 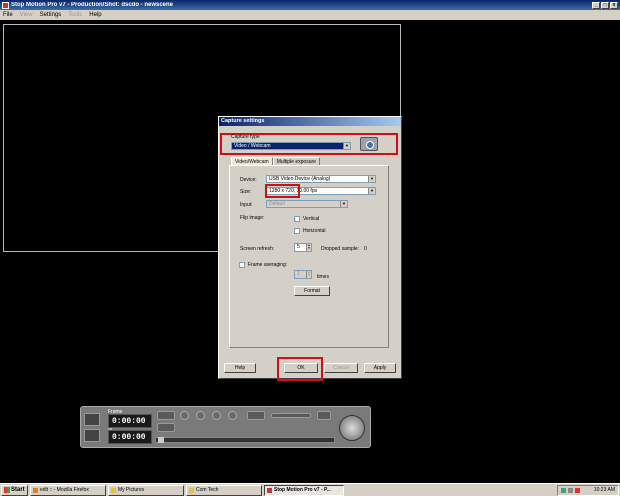 I want to click on total-frame-time: 0:00:00, so click(x=130, y=437).